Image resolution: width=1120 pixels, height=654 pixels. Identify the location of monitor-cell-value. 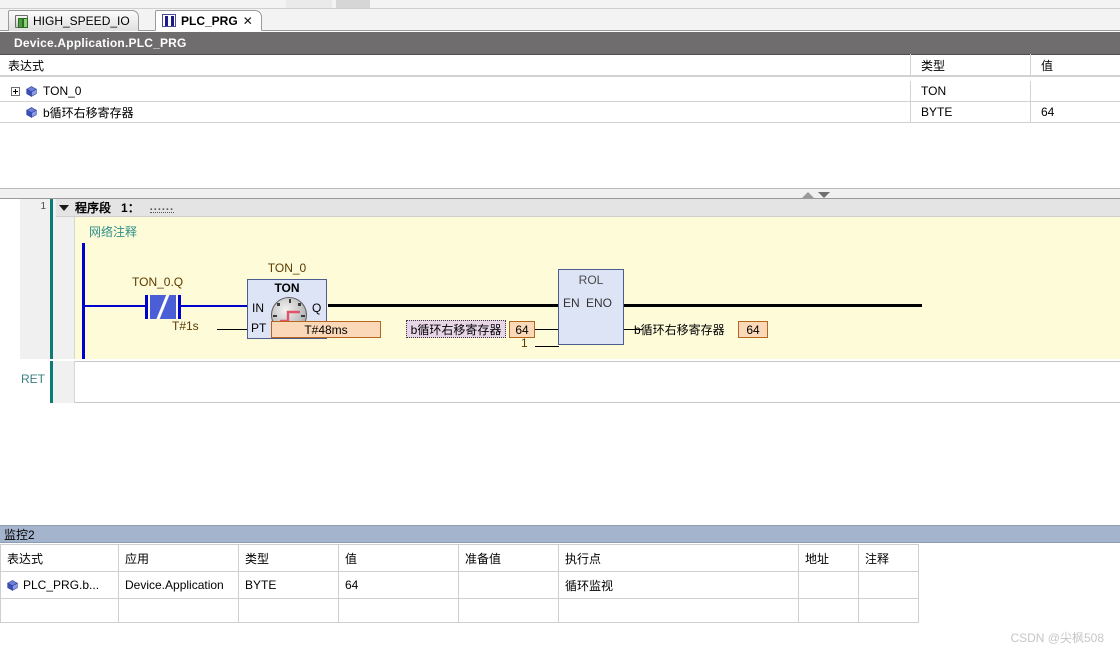
(398, 610).